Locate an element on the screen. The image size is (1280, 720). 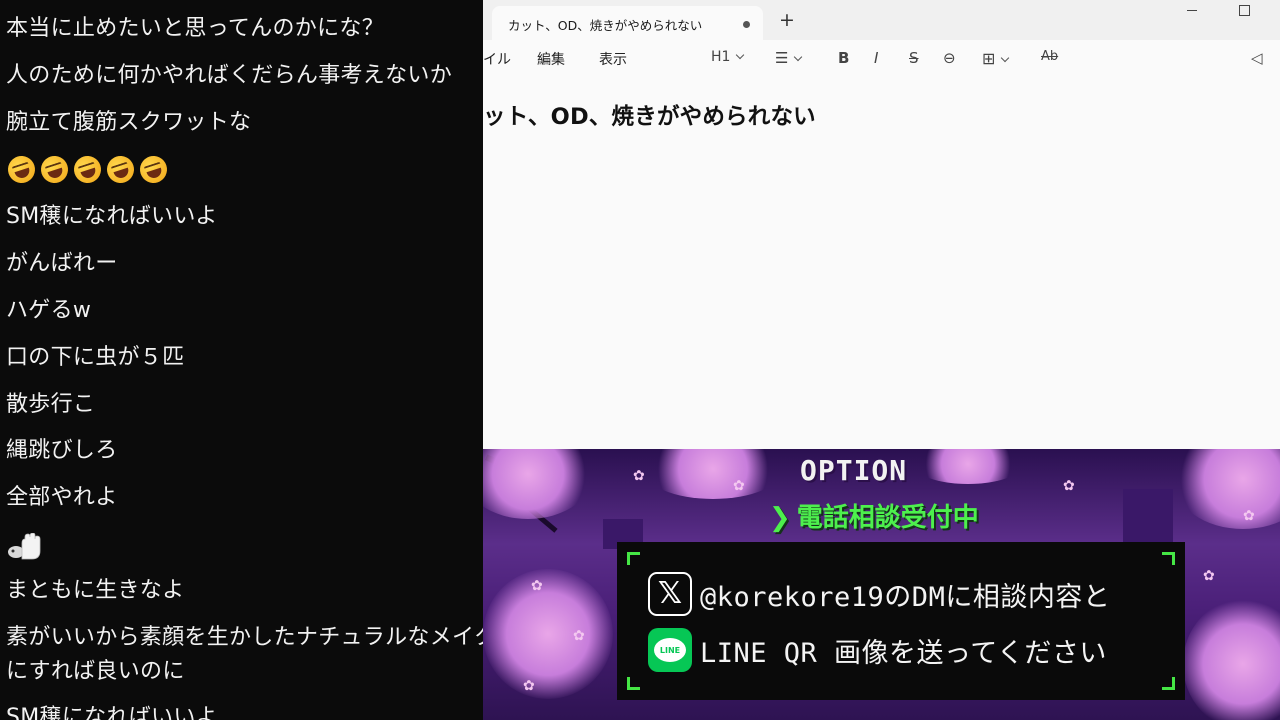
document-heading: ット、OD、焼きがやめられない is located at coordinates (649, 115).